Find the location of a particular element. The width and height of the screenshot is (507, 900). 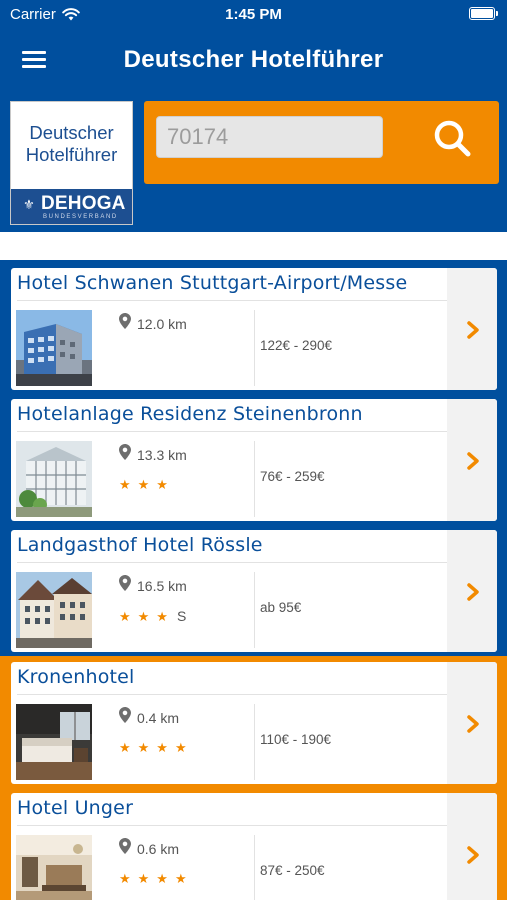

dehoga-badge: ⚜ DEHOGA BUNDESVERBAND is located at coordinates (71, 206).